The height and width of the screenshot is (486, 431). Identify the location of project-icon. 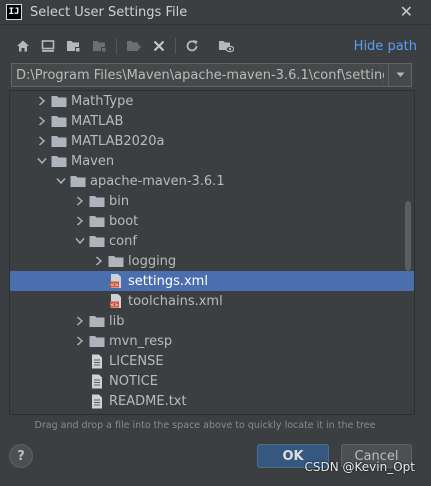
(73, 46).